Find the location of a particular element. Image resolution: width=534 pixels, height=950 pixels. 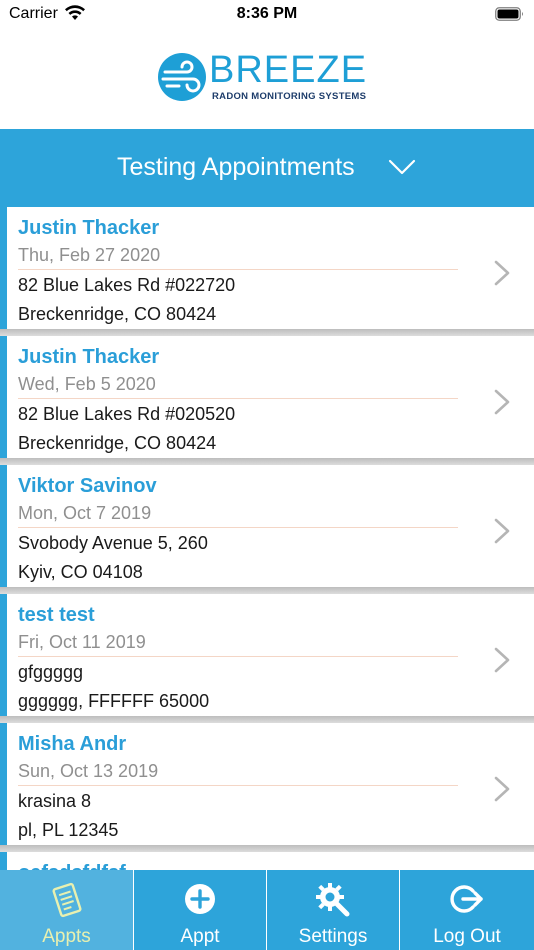

status-time: 8:36 PM is located at coordinates (267, 13).